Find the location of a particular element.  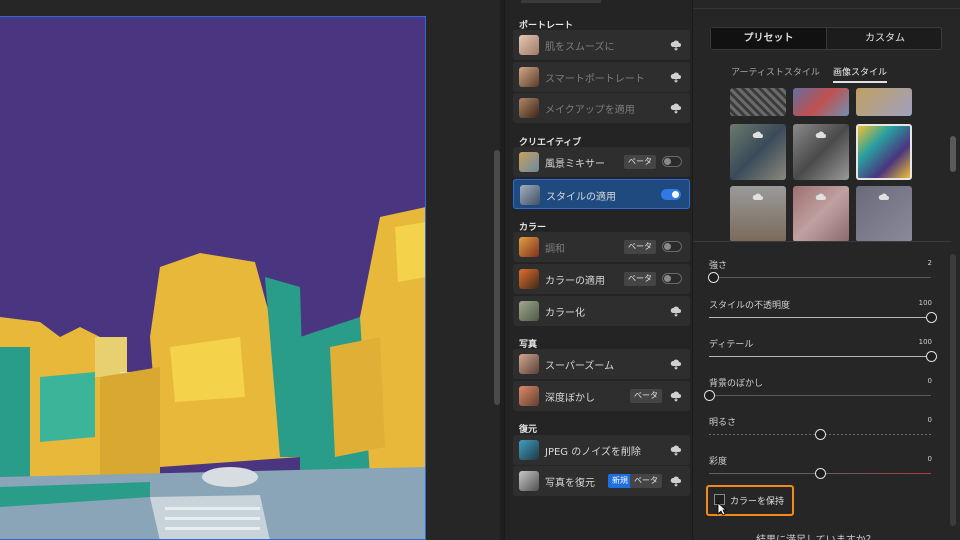

filter-label: 肌をスムーズに is located at coordinates (580, 47).